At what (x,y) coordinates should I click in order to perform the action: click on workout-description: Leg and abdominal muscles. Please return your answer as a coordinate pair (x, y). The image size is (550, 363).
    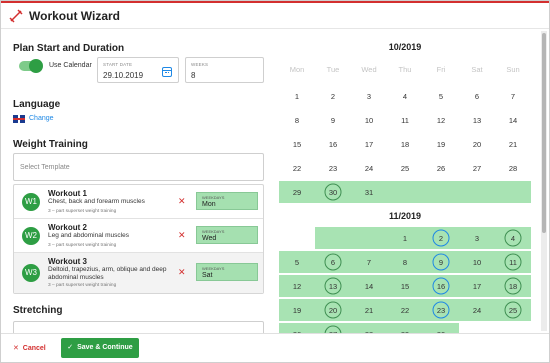
    Looking at the image, I should click on (88, 235).